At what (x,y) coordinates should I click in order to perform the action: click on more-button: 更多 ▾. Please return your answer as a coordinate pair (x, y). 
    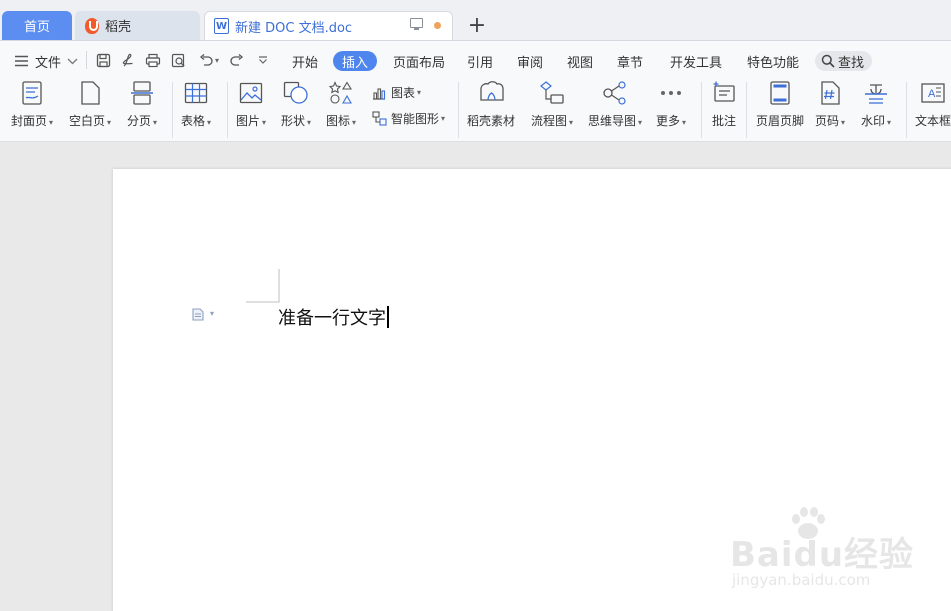
    Looking at the image, I should click on (671, 104).